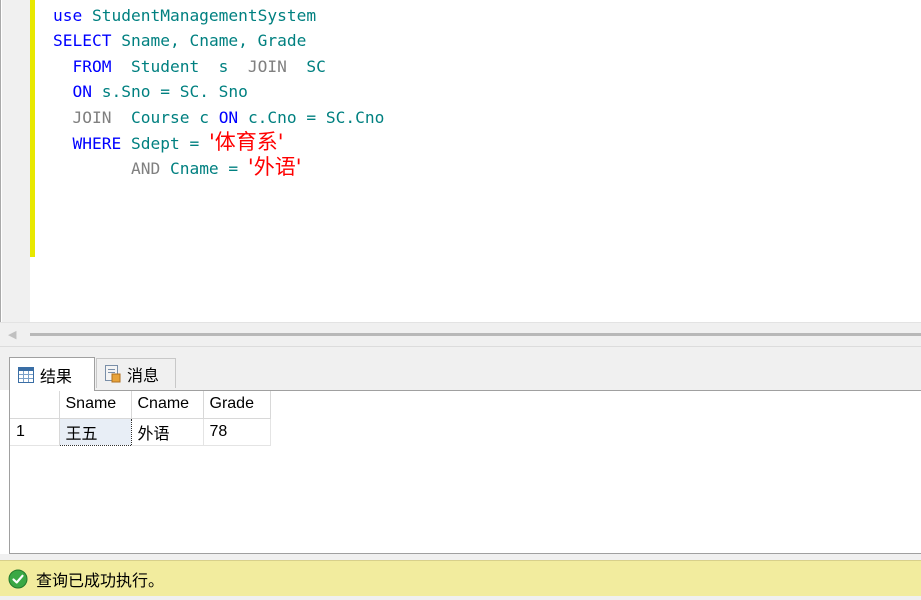 The height and width of the screenshot is (600, 921). I want to click on code-token: WHERE, so click(92, 143).